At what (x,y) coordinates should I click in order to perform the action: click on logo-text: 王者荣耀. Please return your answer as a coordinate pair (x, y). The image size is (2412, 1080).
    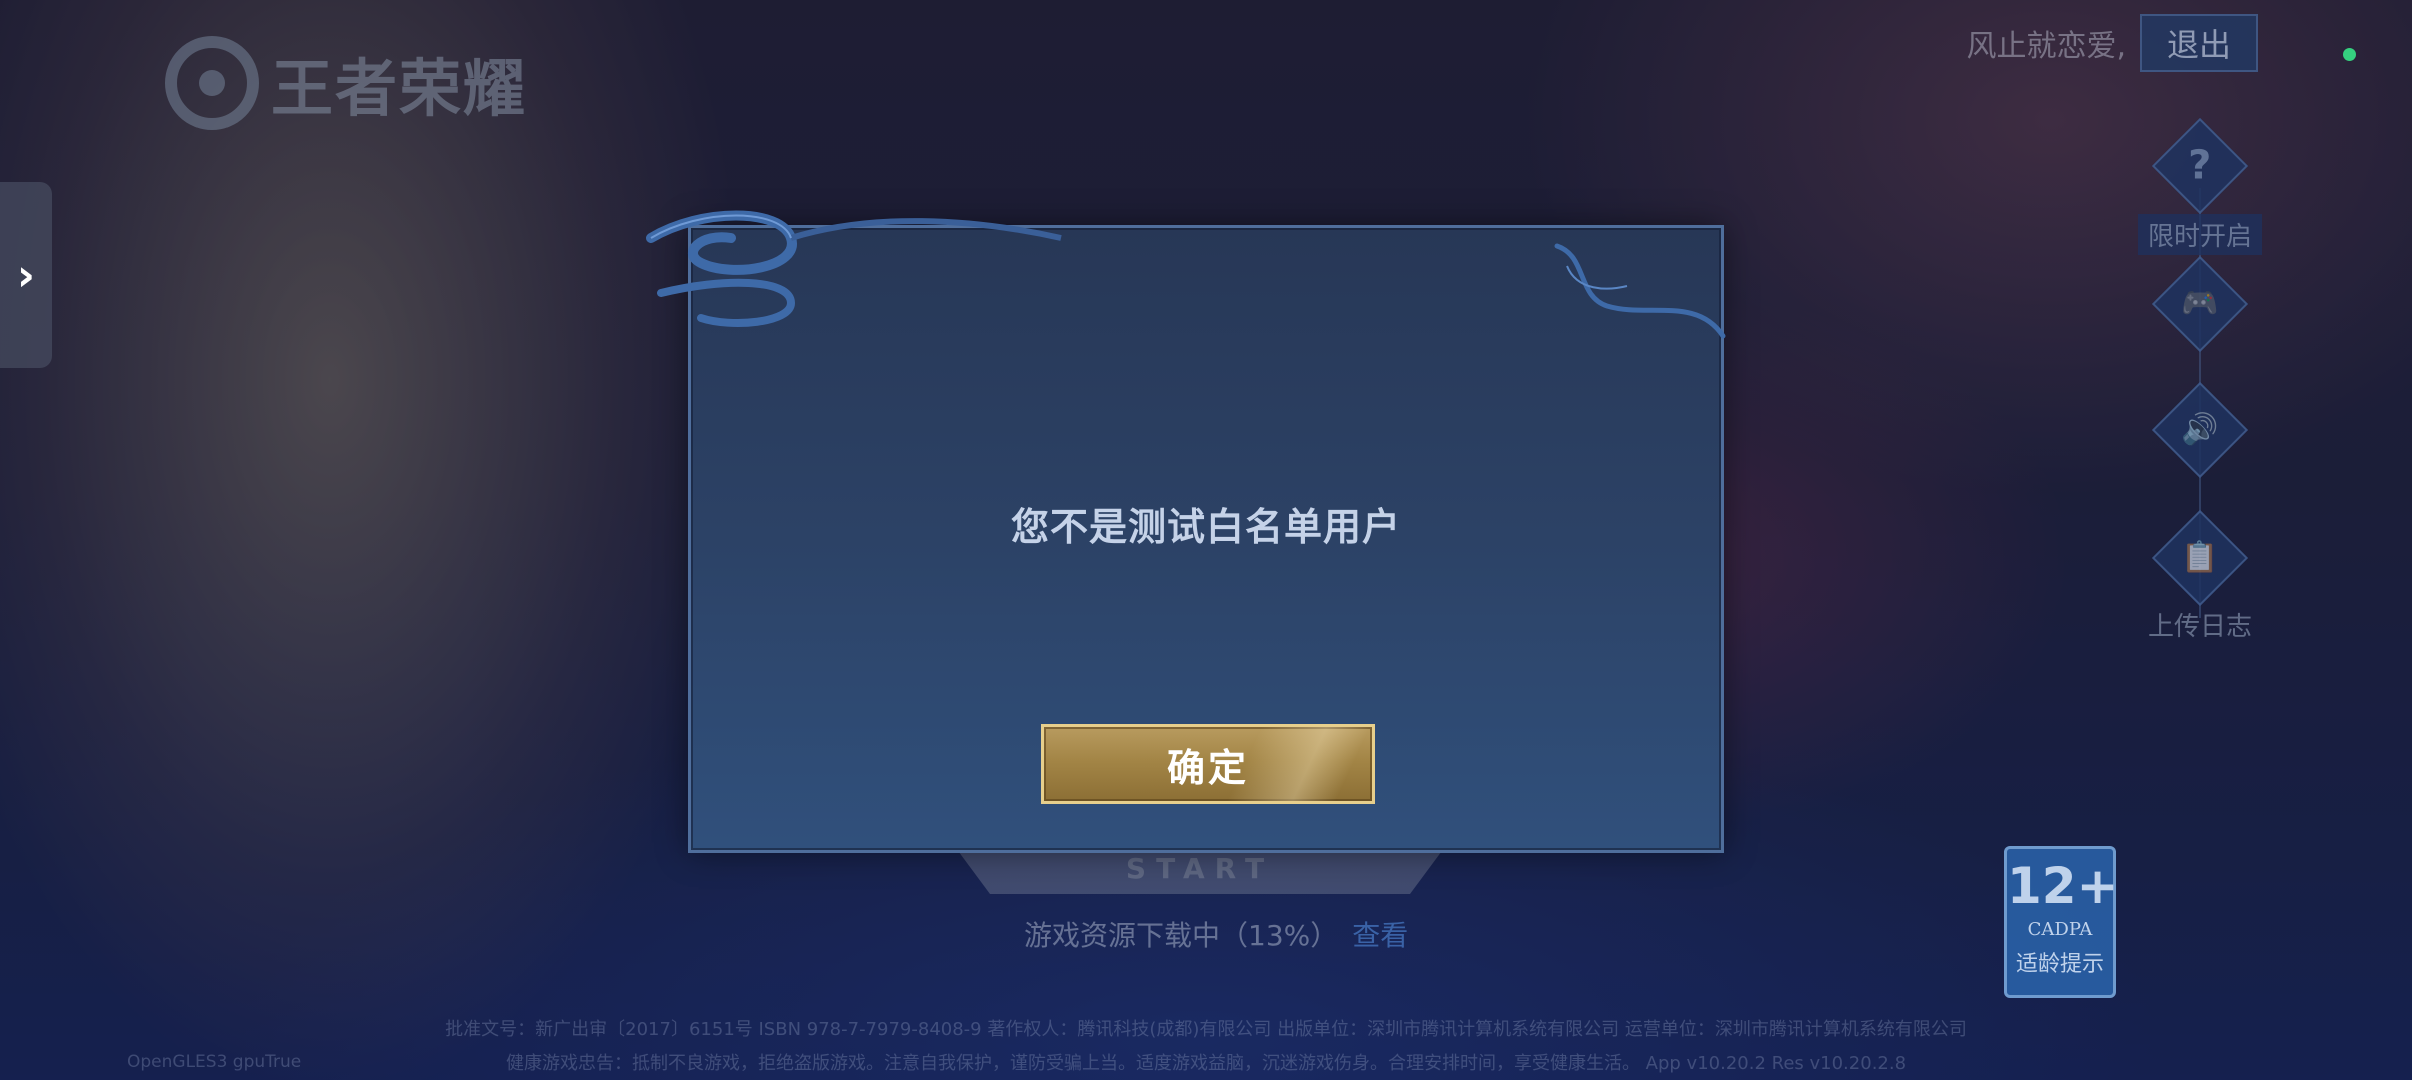
    Looking at the image, I should click on (399, 88).